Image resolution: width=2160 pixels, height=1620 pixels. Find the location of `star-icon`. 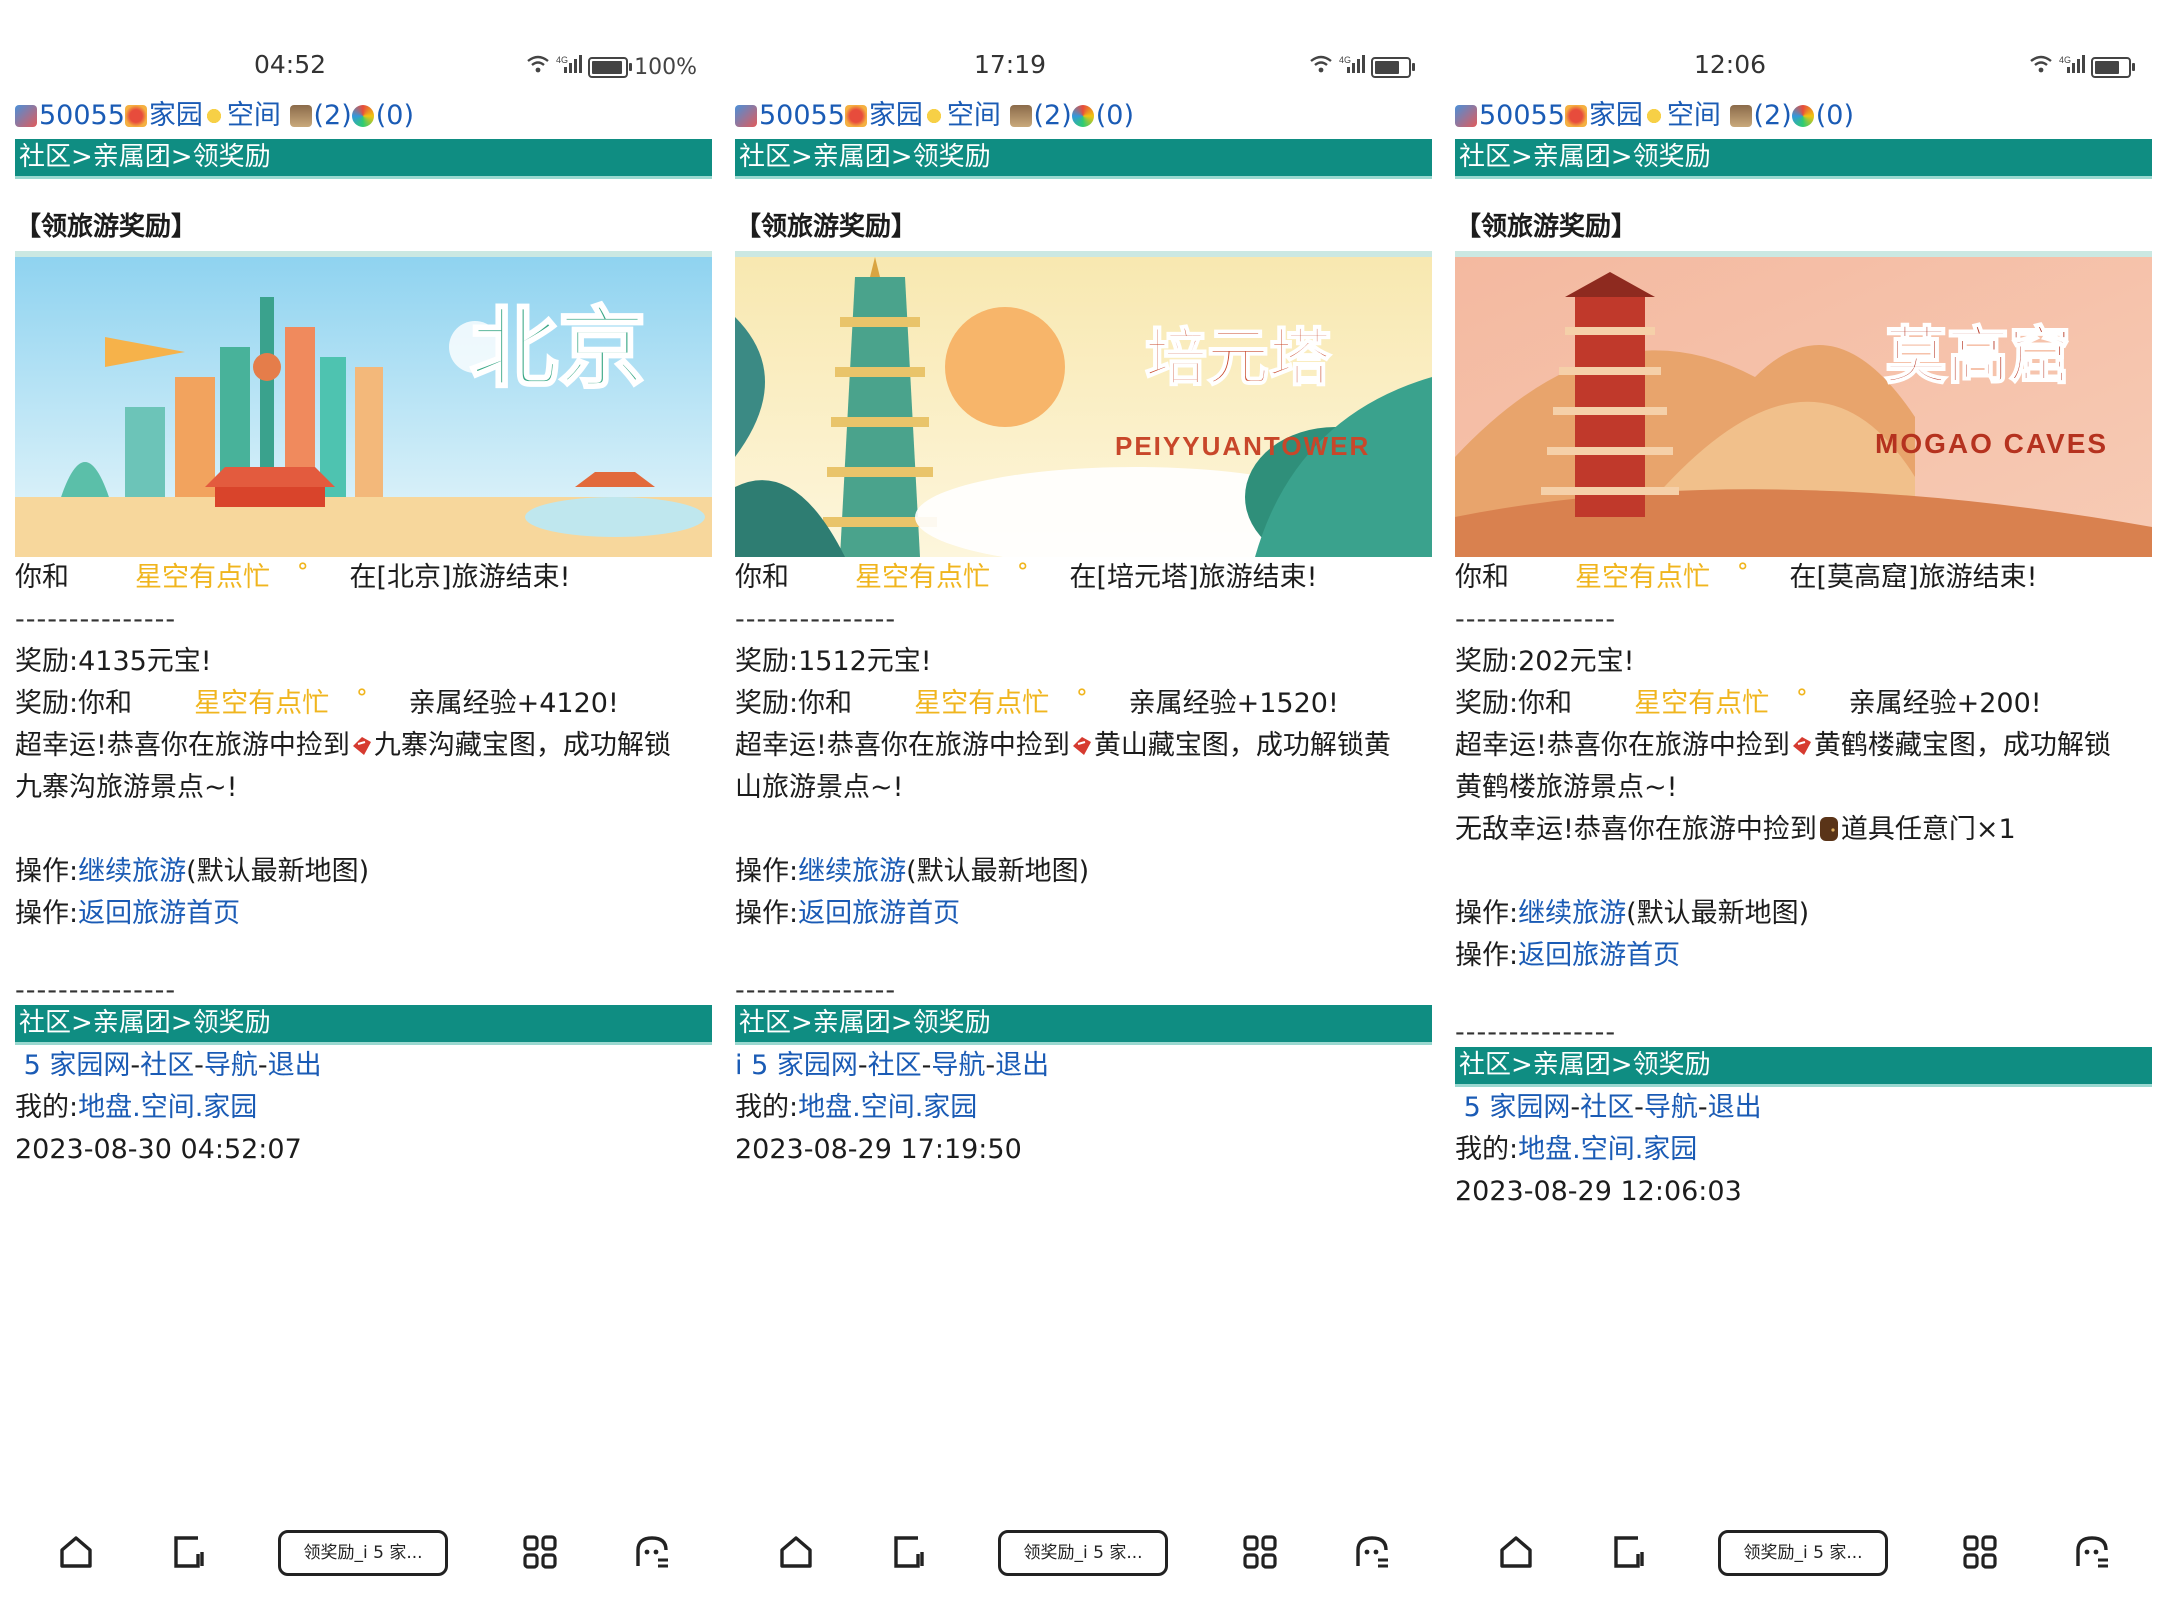

star-icon is located at coordinates (213, 116).